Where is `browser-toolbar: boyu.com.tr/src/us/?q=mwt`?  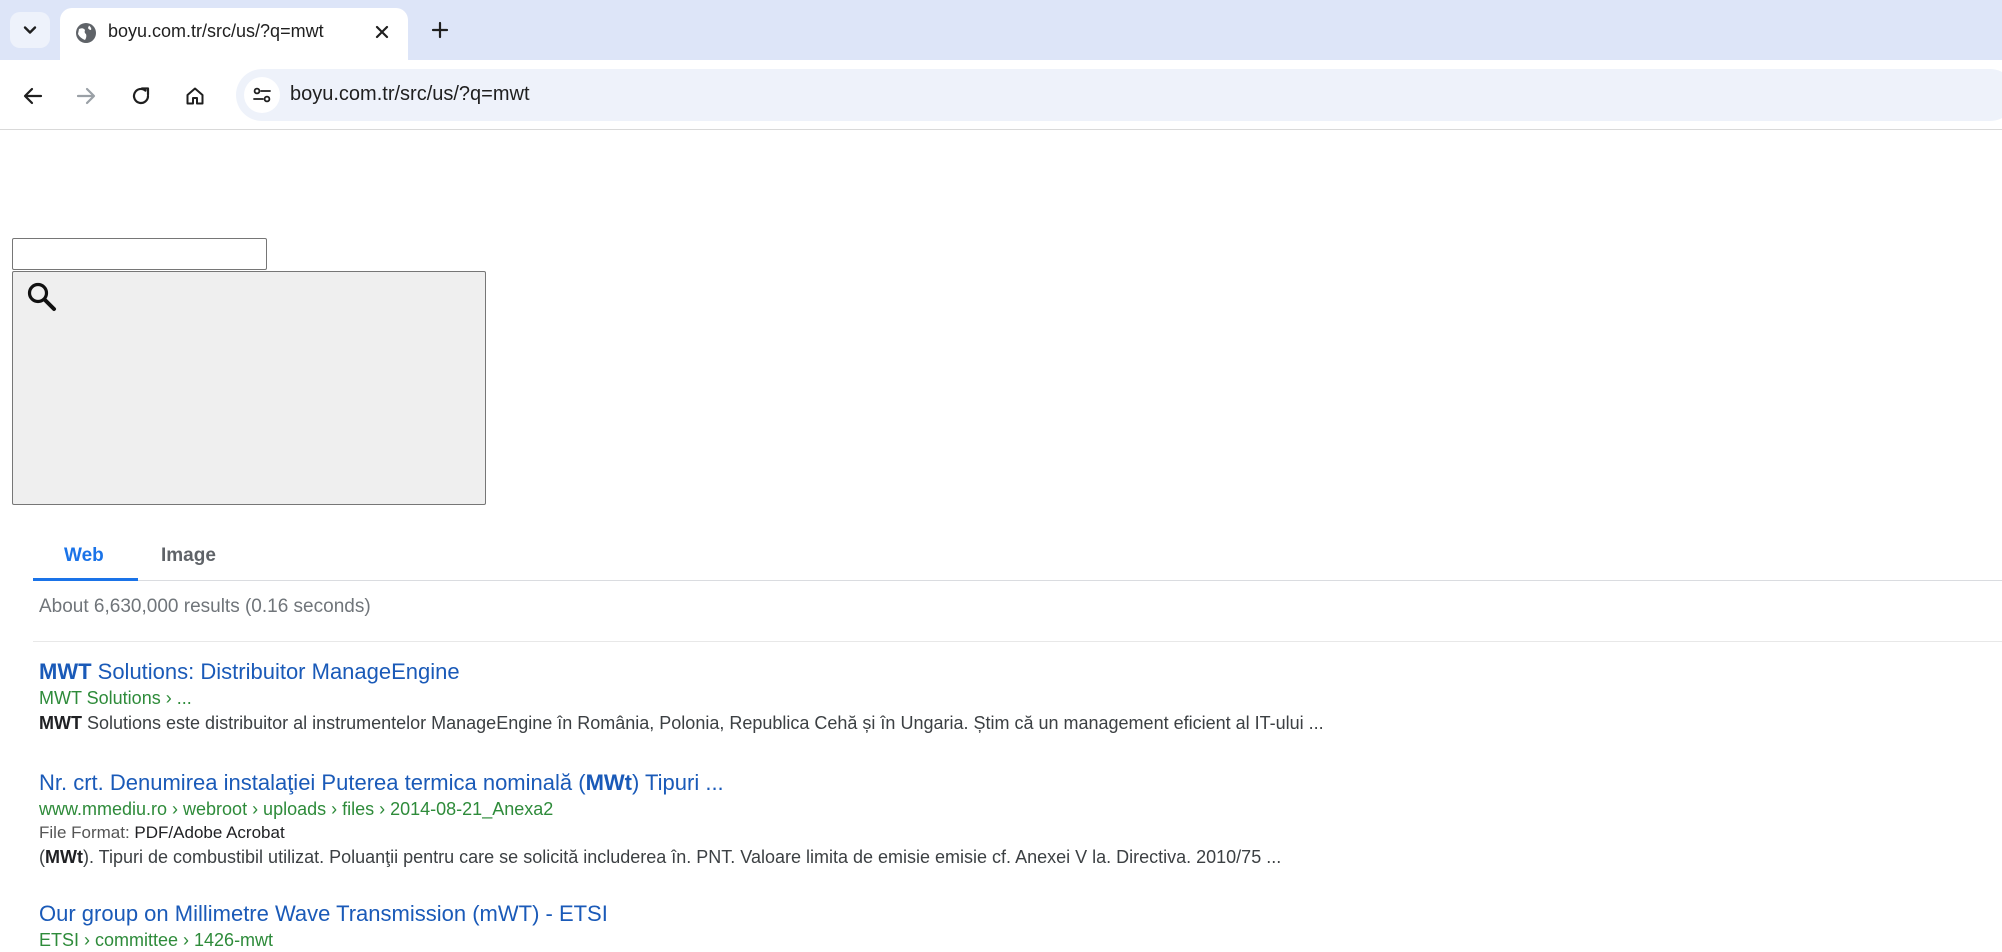
browser-toolbar: boyu.com.tr/src/us/?q=mwt is located at coordinates (1001, 95).